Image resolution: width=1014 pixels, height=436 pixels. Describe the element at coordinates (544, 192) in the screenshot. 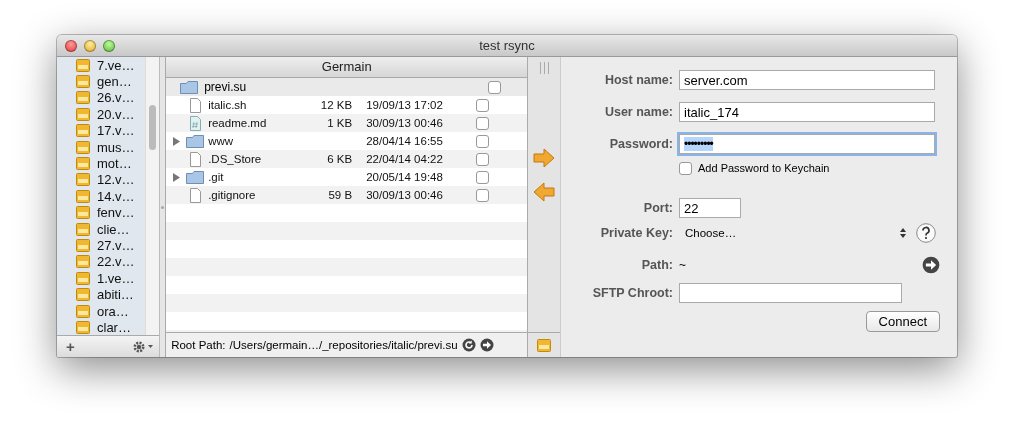

I see `left-arrow-icon` at that location.